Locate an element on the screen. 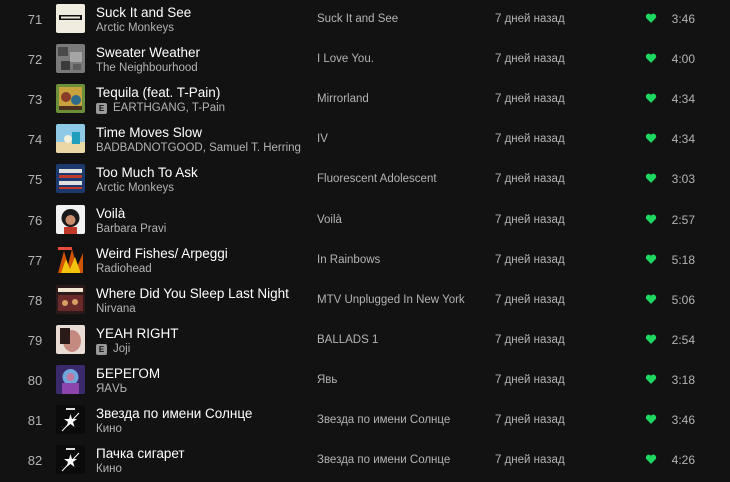 The image size is (730, 482). track-duration: 5:18 is located at coordinates (683, 260).